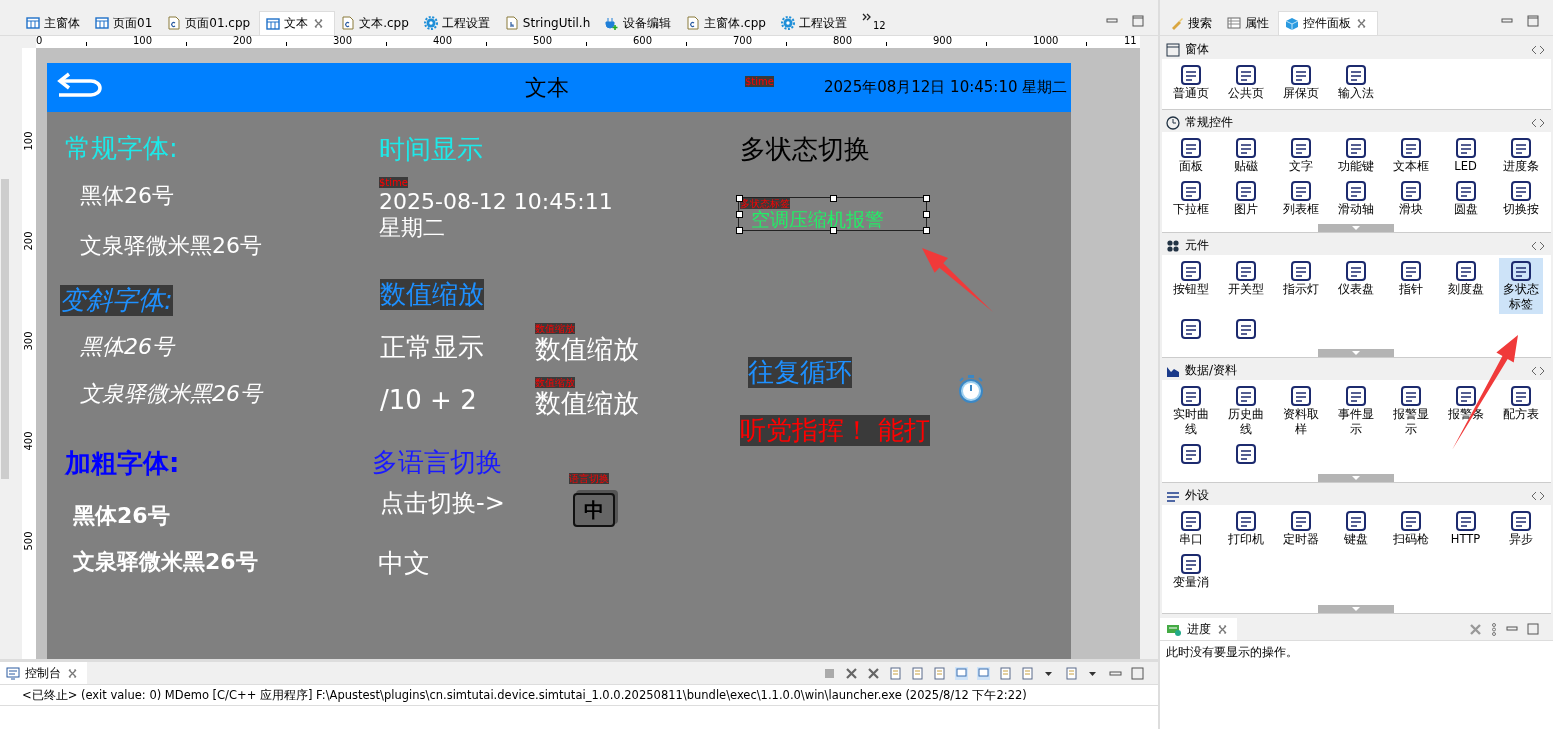  What do you see at coordinates (125, 23) in the screenshot?
I see `editor-tab: 页面01` at bounding box center [125, 23].